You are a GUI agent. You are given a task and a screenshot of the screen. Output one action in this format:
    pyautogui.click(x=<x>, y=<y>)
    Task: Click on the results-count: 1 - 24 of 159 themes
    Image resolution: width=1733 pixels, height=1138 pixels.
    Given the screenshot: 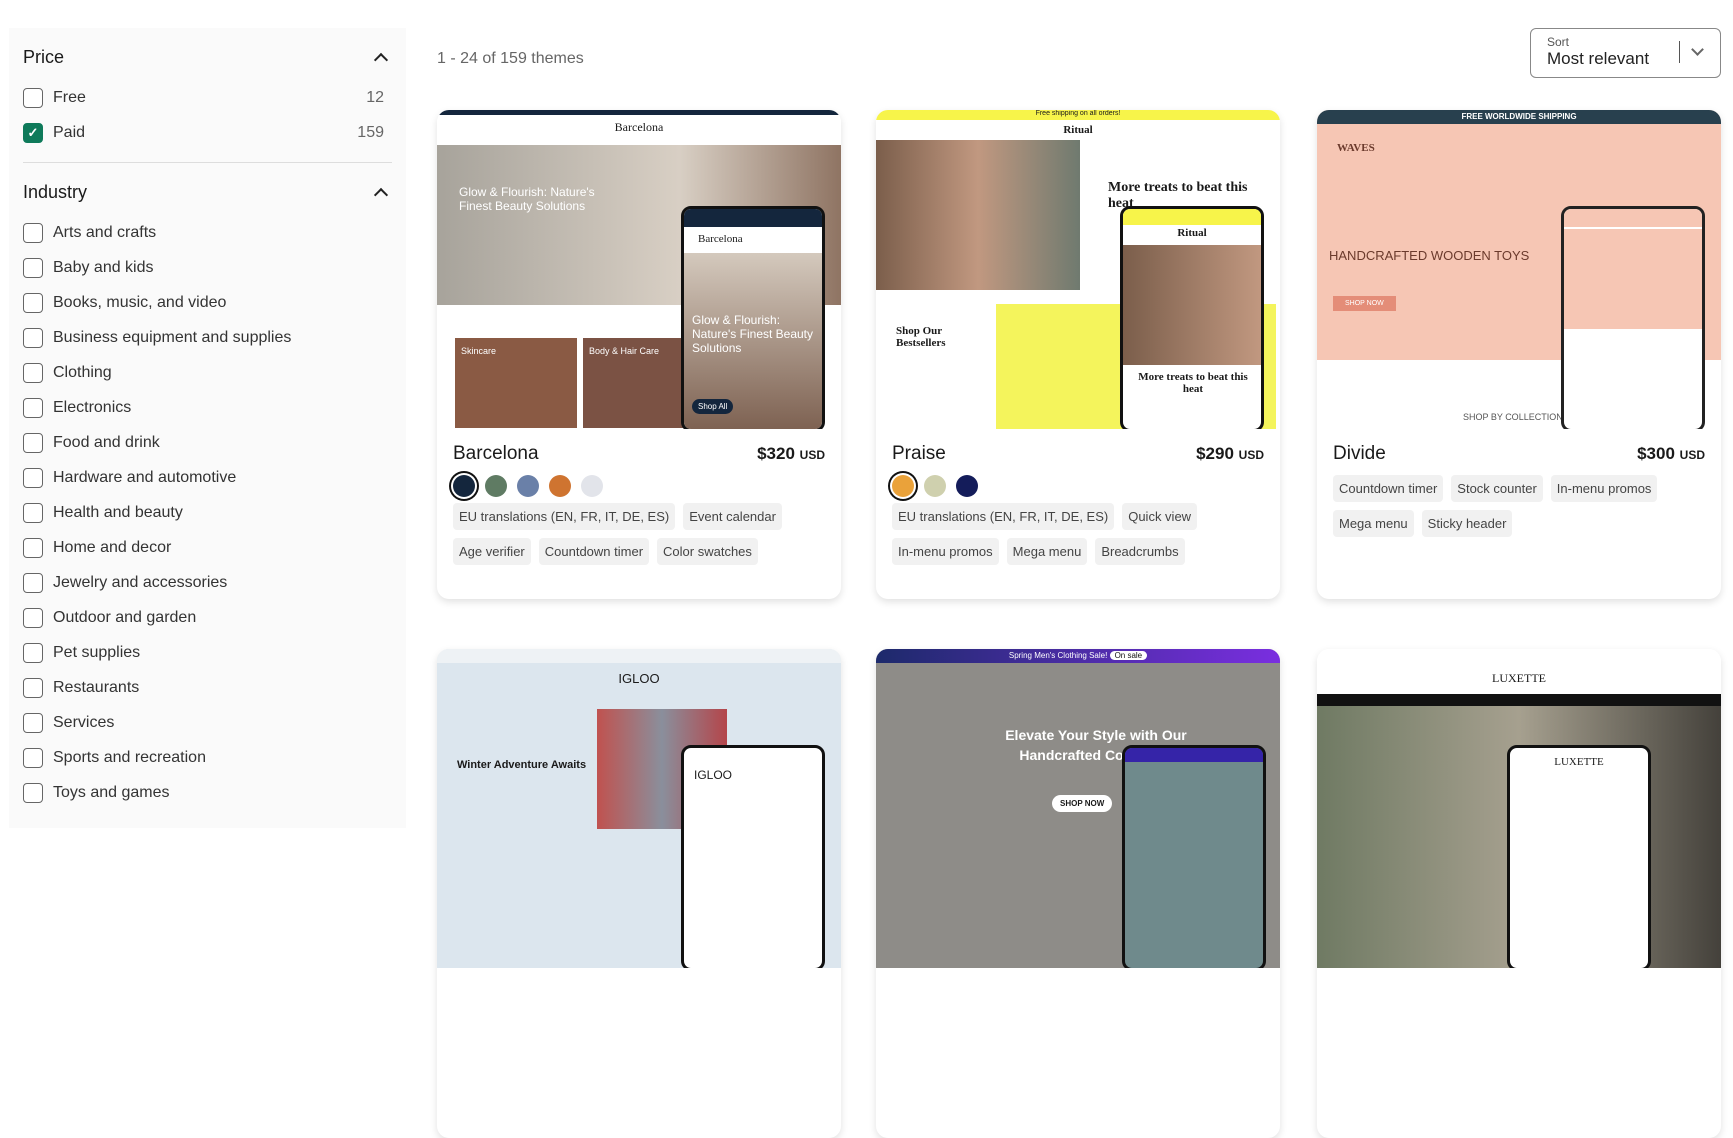 What is the action you would take?
    pyautogui.click(x=510, y=58)
    